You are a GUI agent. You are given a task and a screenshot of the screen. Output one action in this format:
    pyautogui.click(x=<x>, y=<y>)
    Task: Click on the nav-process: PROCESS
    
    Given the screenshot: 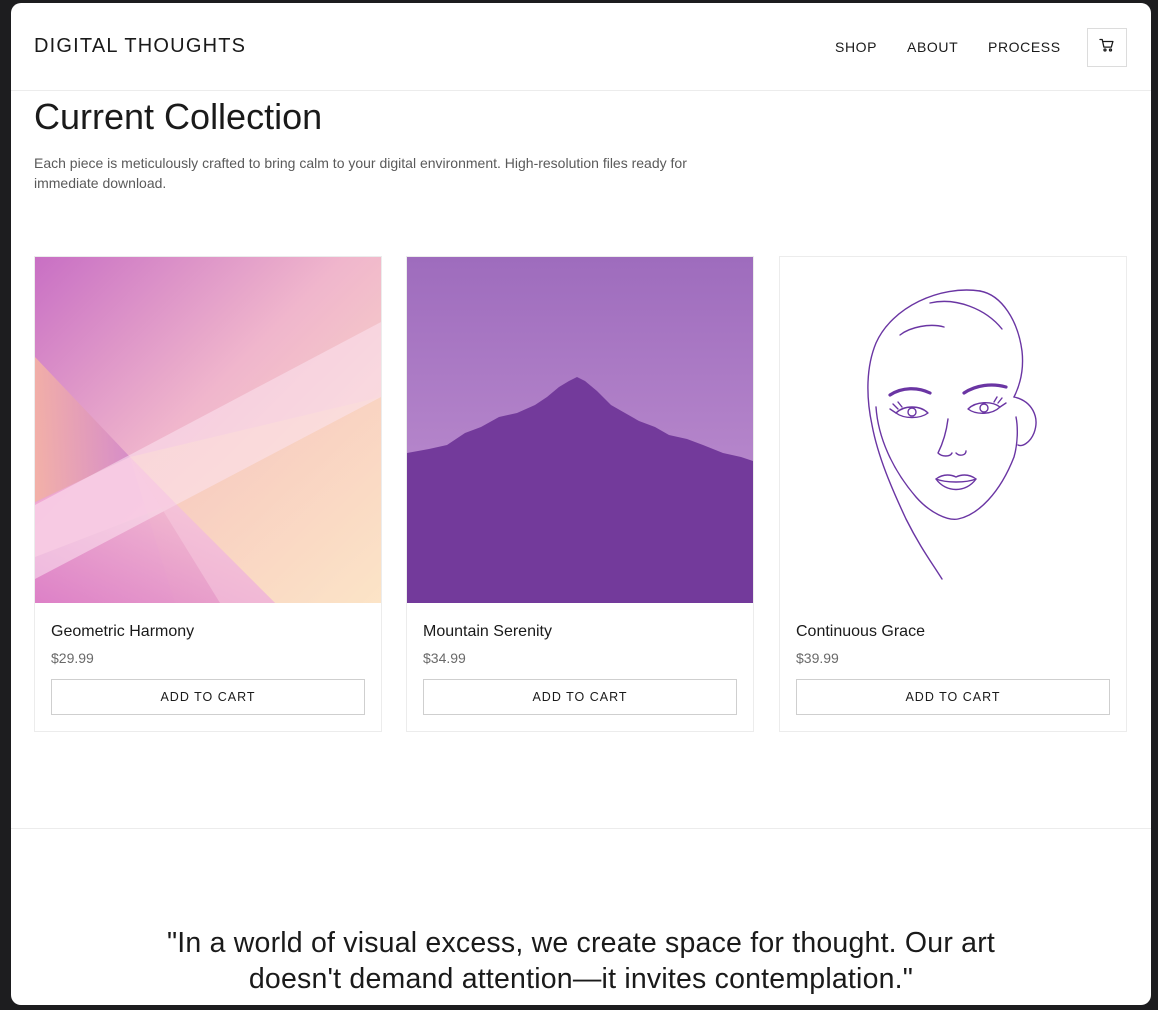 What is the action you would take?
    pyautogui.click(x=1024, y=47)
    